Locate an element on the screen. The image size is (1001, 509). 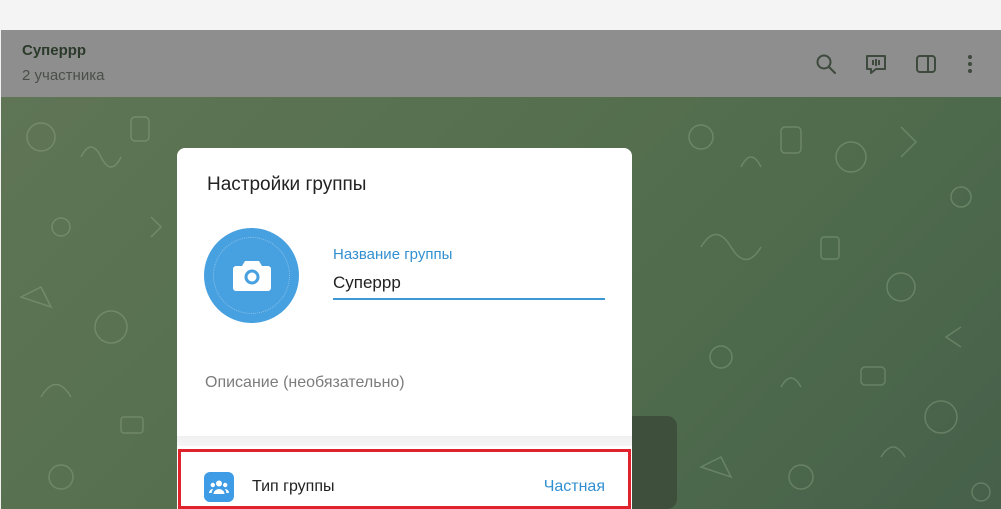
section-divider is located at coordinates (404, 441).